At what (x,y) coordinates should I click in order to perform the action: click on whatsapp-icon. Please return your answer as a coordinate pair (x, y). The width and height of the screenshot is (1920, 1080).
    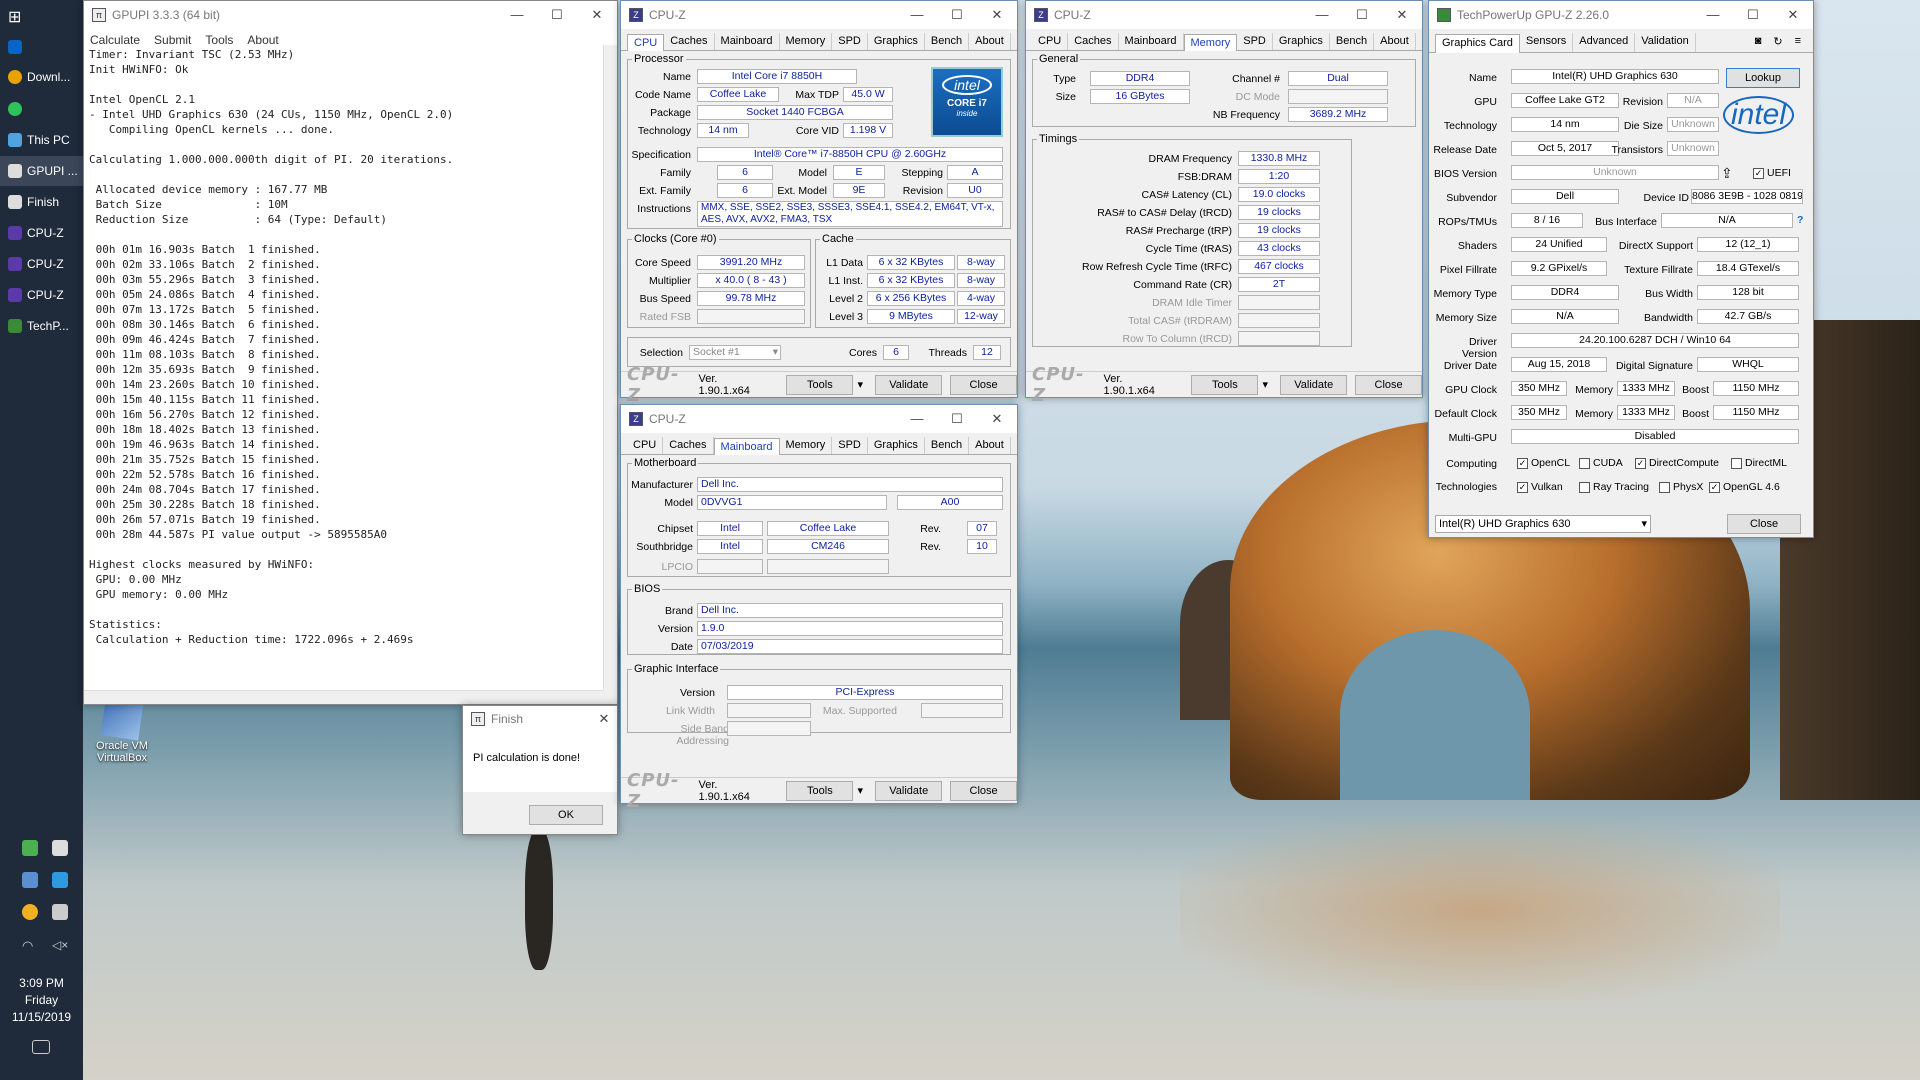
    Looking at the image, I should click on (41, 109).